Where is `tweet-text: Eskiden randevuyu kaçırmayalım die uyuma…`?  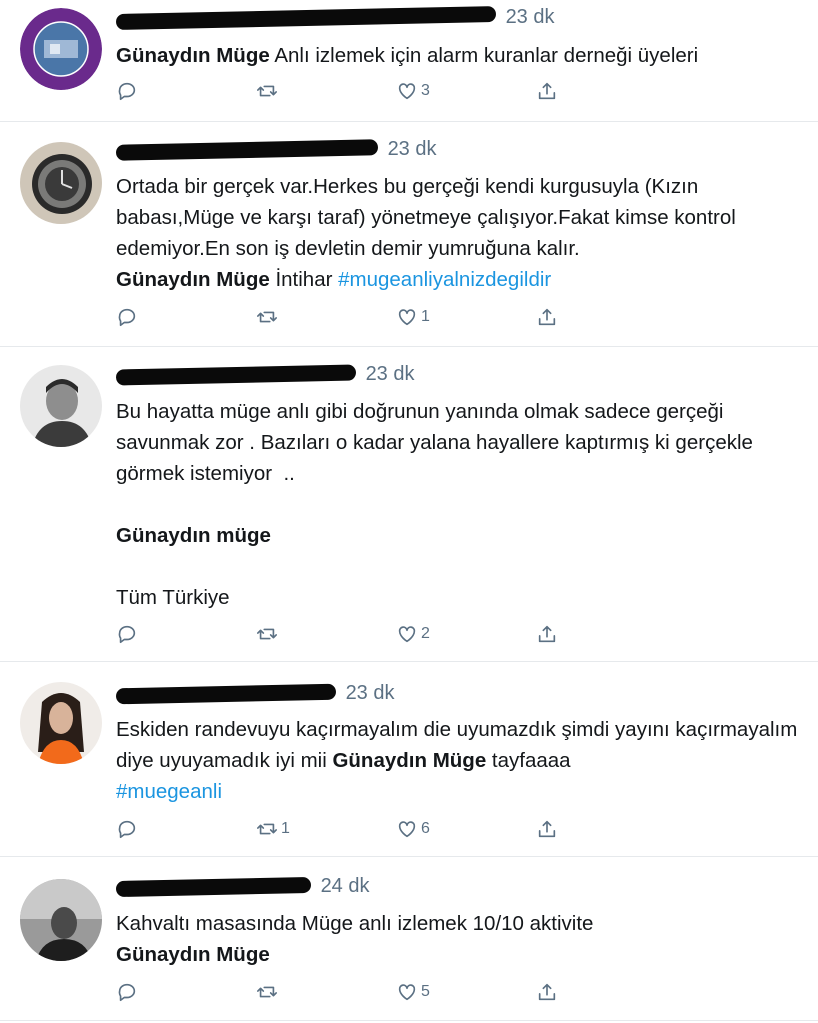 tweet-text: Eskiden randevuyu kaçırmayalım die uyuma… is located at coordinates (467, 760).